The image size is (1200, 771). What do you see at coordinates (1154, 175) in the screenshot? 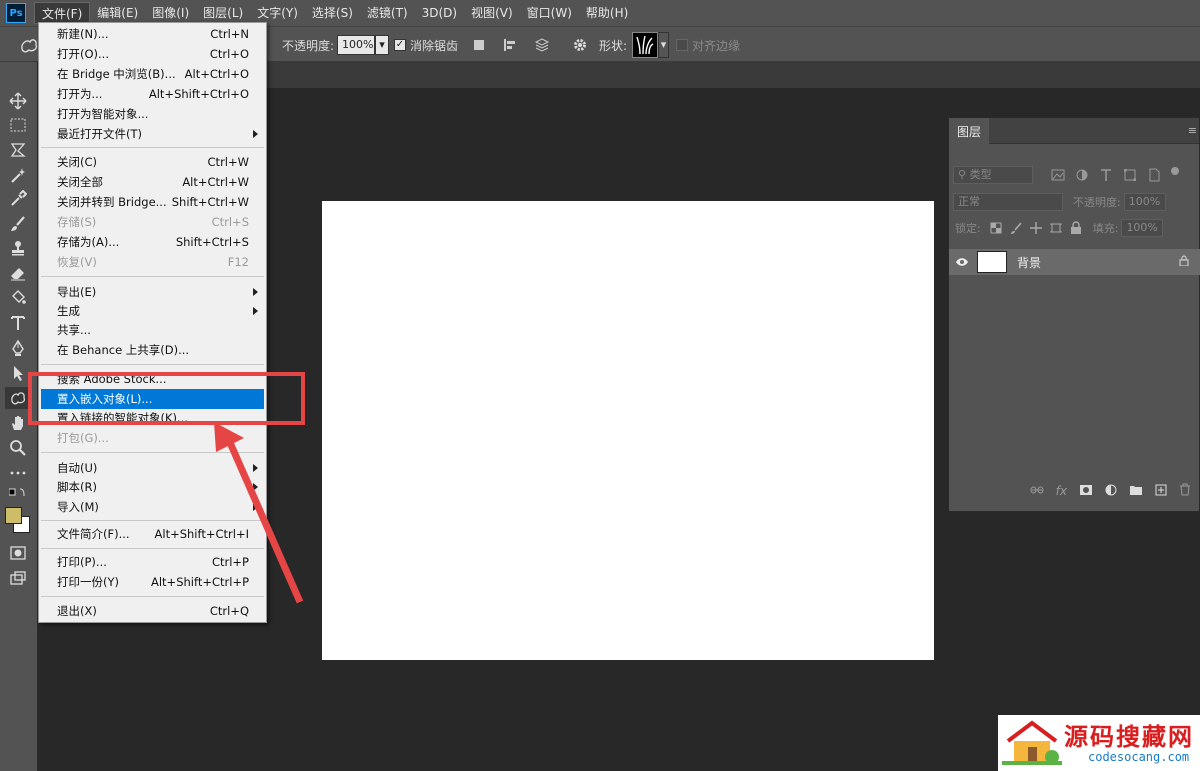
I see `filter-smart-object-icon` at bounding box center [1154, 175].